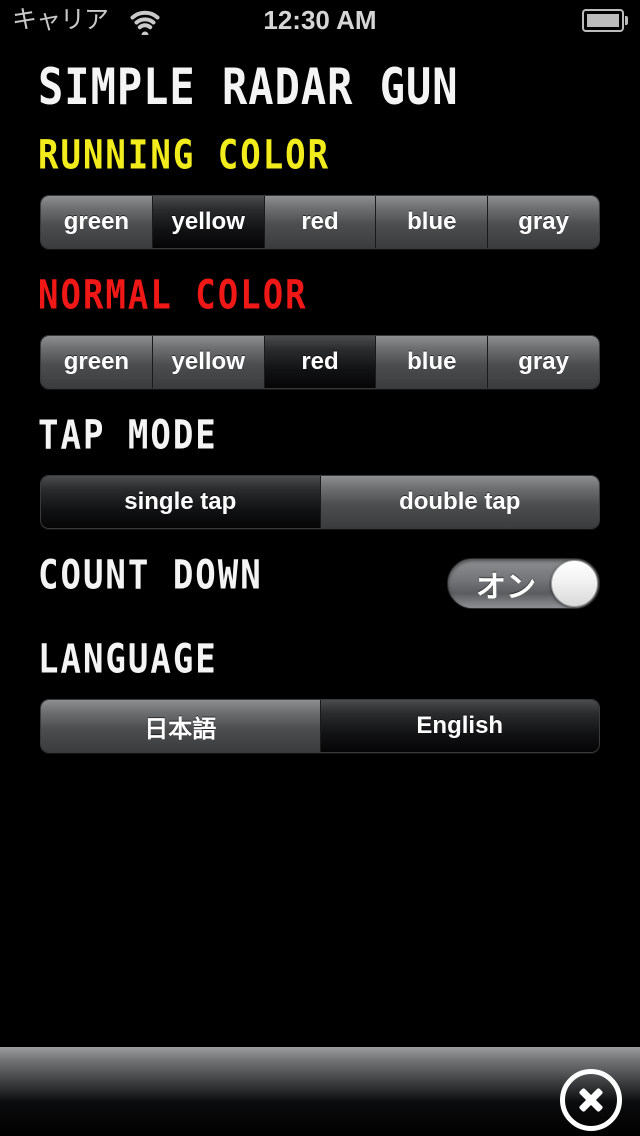  I want to click on tap-mode-segmented-control: single tap double tap, so click(320, 502).